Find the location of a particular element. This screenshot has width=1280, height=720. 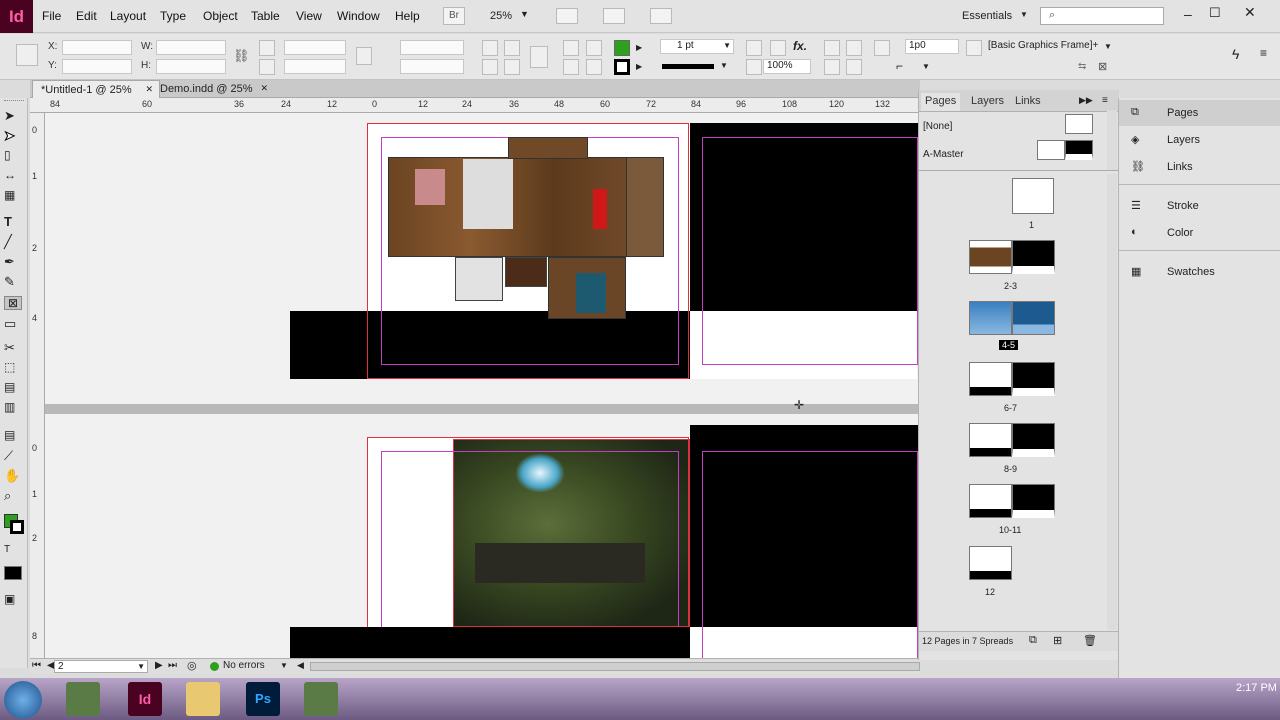

scale-x-field is located at coordinates (315, 47).